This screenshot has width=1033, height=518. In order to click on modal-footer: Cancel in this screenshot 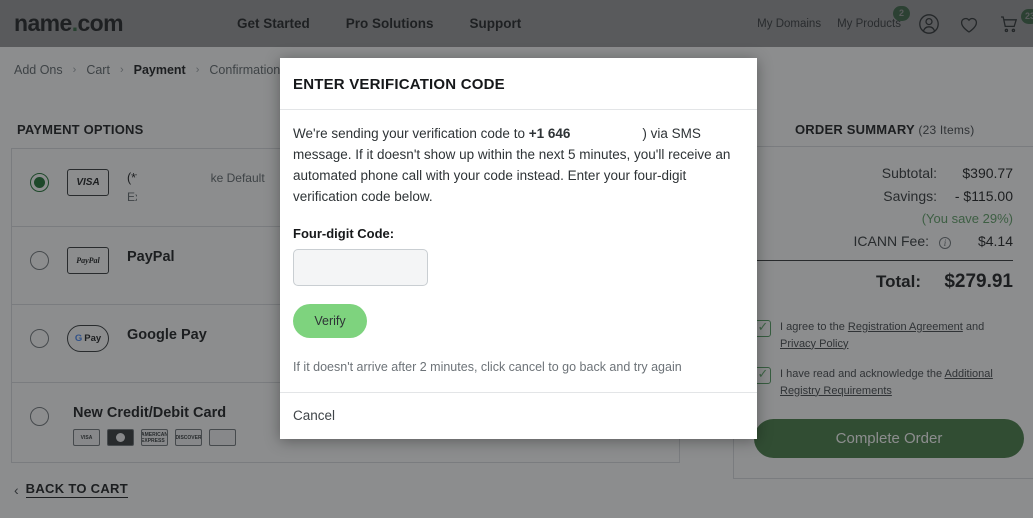, I will do `click(518, 415)`.